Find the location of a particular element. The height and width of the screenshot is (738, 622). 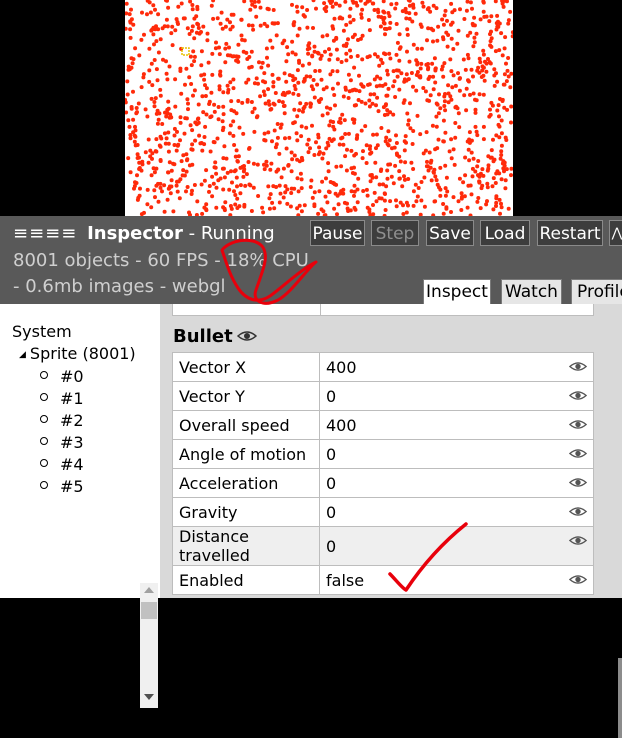

tree-item-instance: #0 is located at coordinates (89, 377).